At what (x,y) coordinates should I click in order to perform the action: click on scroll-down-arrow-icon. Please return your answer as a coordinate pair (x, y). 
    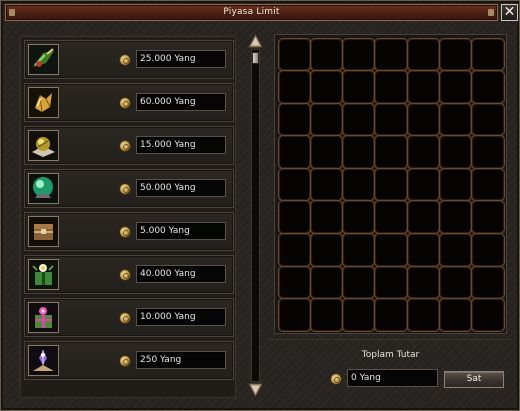
    Looking at the image, I should click on (255, 390).